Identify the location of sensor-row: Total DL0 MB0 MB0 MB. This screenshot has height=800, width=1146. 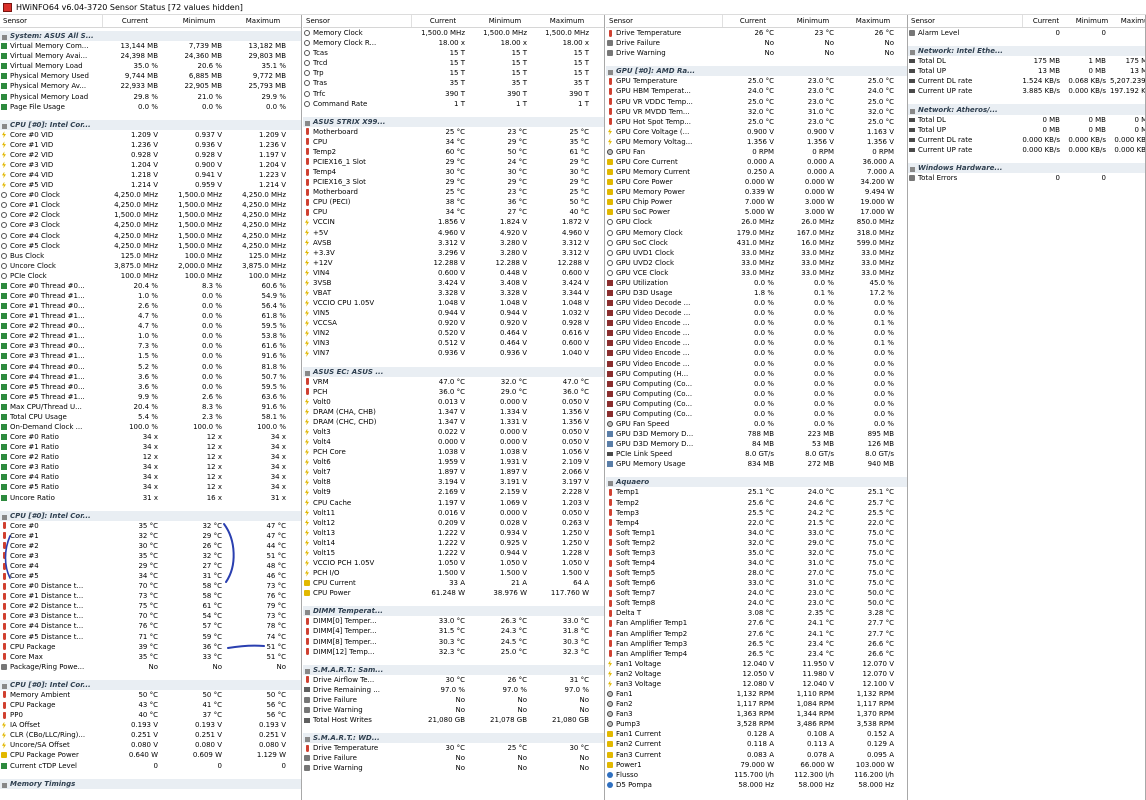
(1026, 120).